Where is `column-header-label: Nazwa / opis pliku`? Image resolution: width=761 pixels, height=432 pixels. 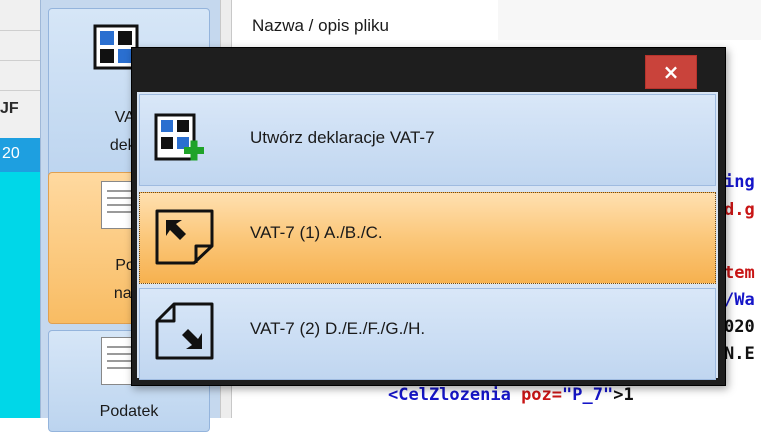 column-header-label: Nazwa / opis pliku is located at coordinates (321, 25).